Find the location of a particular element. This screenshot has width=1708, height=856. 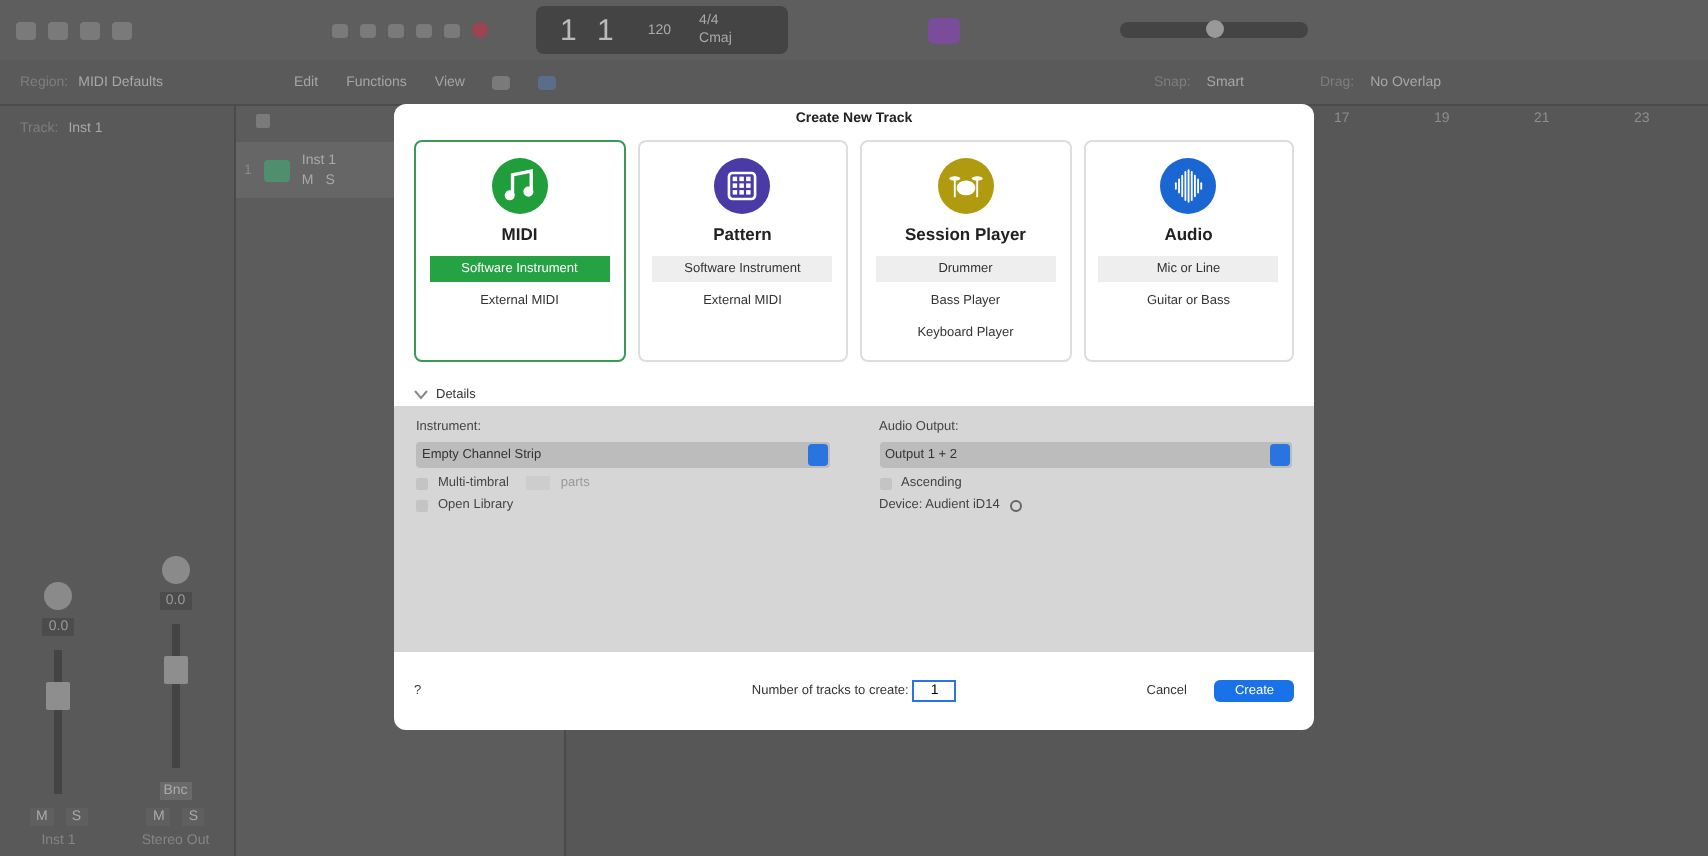

track-type-title: Audio is located at coordinates (1188, 234).